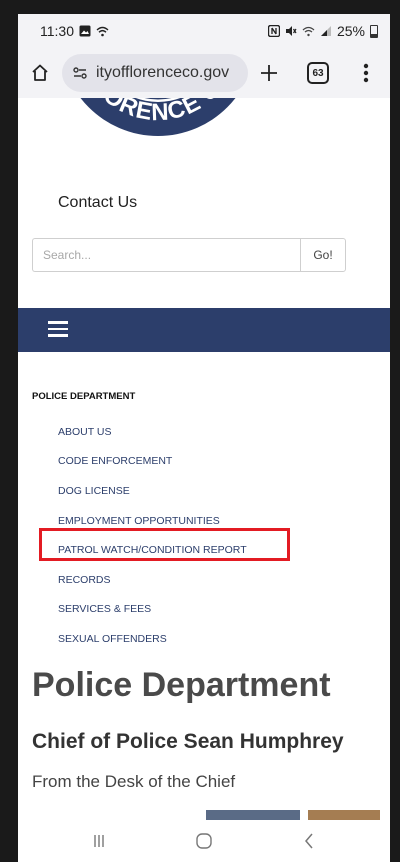 The width and height of the screenshot is (400, 862). I want to click on search-form: Go!, so click(189, 255).